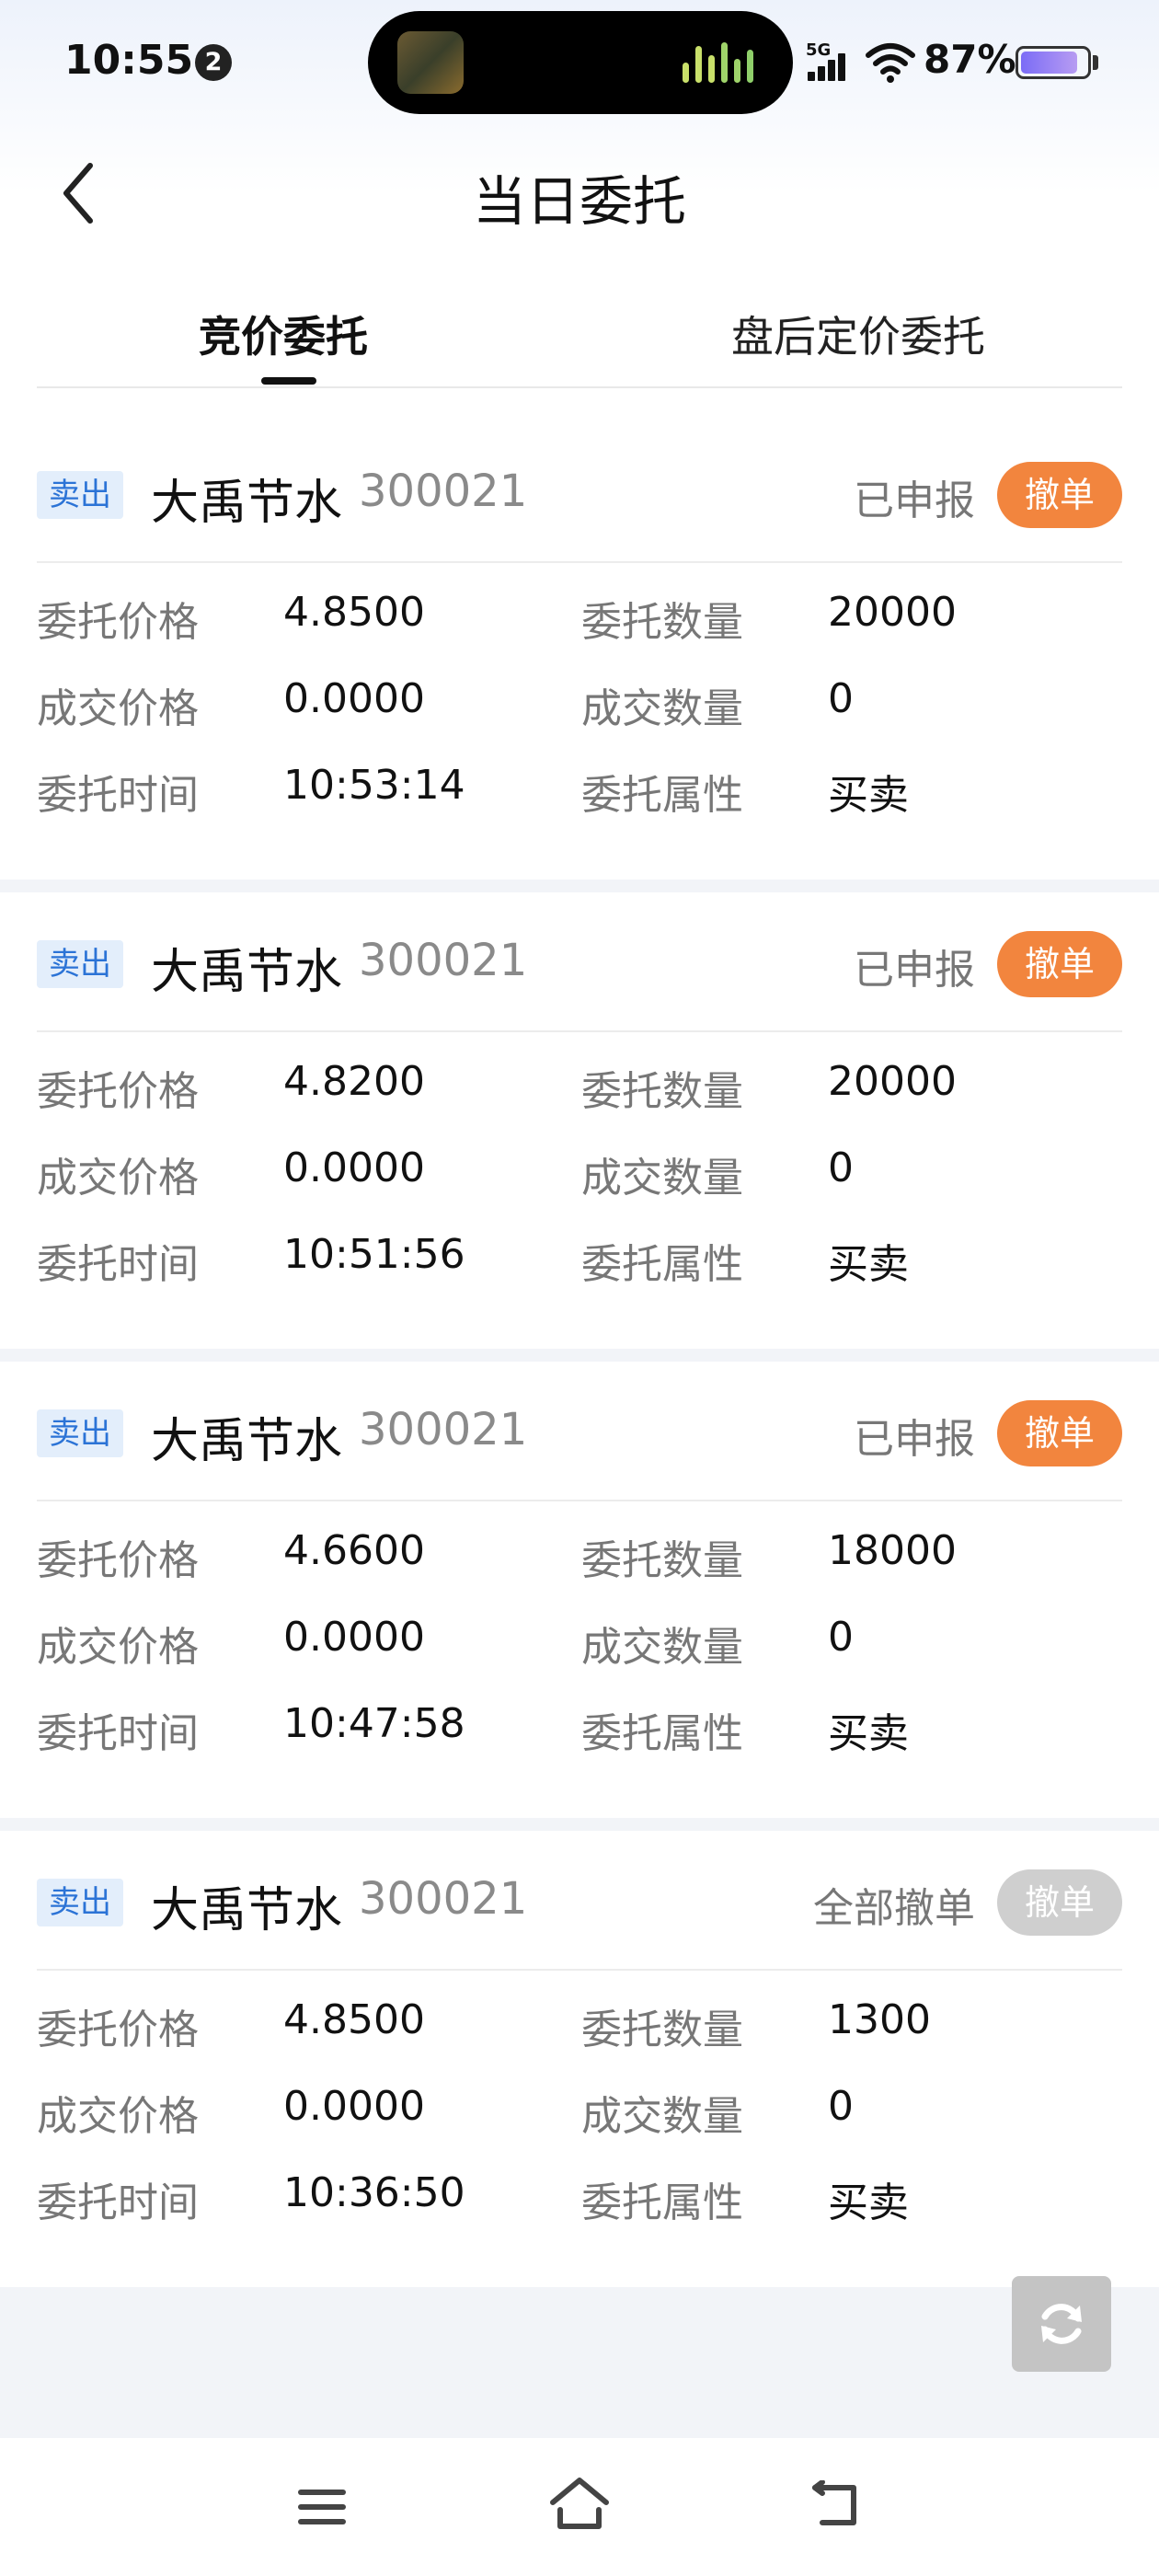 The height and width of the screenshot is (2576, 1159). I want to click on refresh-button, so click(1061, 2324).